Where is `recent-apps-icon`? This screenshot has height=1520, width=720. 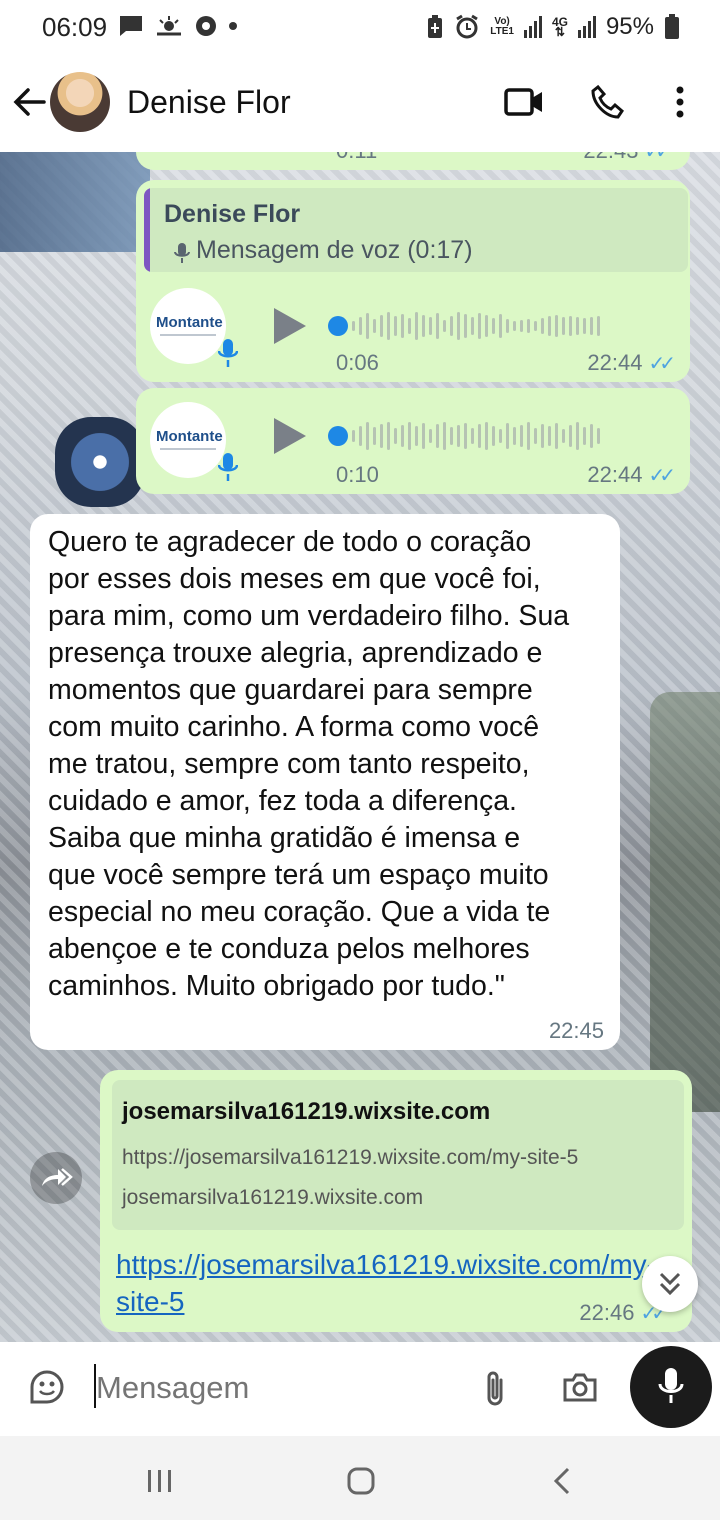 recent-apps-icon is located at coordinates (160, 1481).